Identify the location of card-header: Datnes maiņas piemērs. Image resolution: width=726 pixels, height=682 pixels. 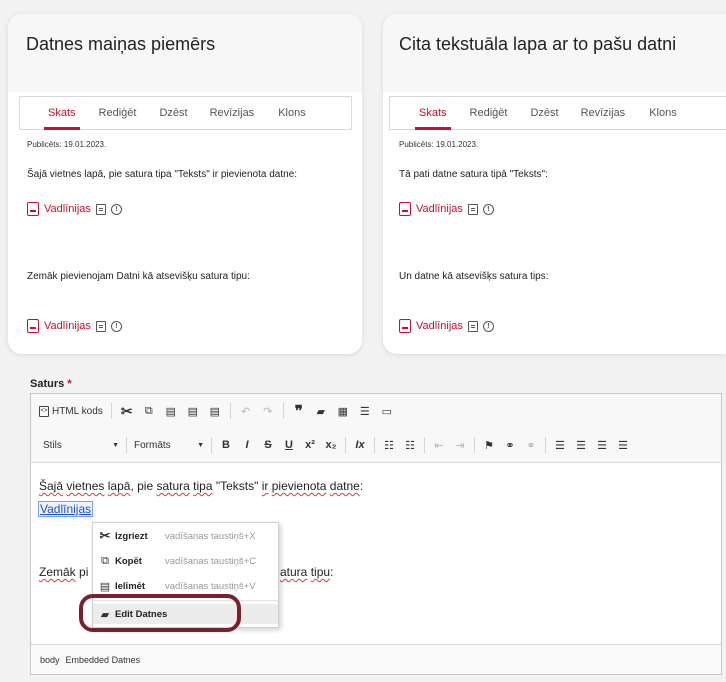
(185, 53).